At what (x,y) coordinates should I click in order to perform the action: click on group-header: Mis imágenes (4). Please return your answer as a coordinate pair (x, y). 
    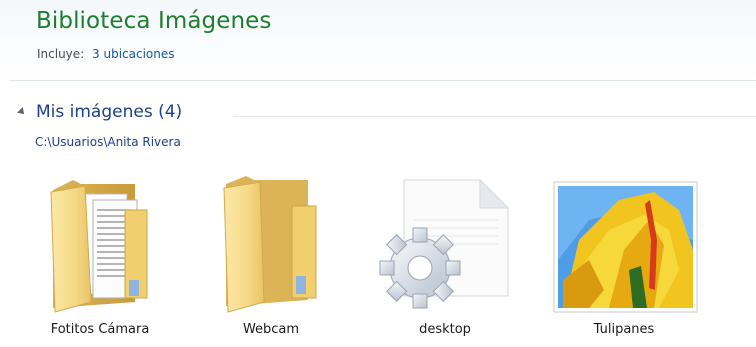
    Looking at the image, I should click on (386, 114).